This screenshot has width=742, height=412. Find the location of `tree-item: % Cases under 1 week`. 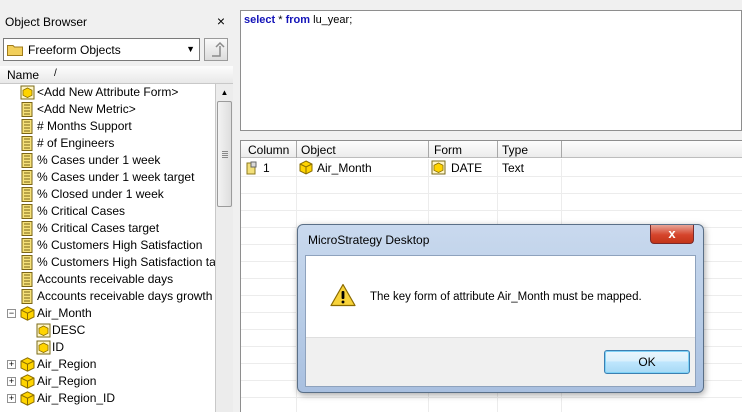

tree-item: % Cases under 1 week is located at coordinates (107, 160).